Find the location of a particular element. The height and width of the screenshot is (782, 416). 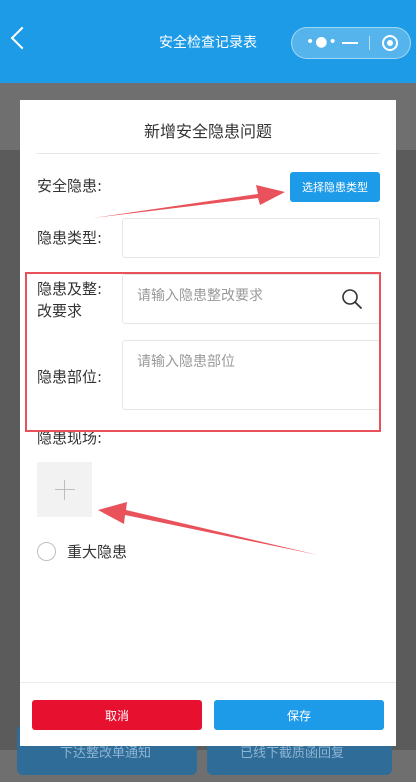

save-button: 保存 is located at coordinates (299, 715).